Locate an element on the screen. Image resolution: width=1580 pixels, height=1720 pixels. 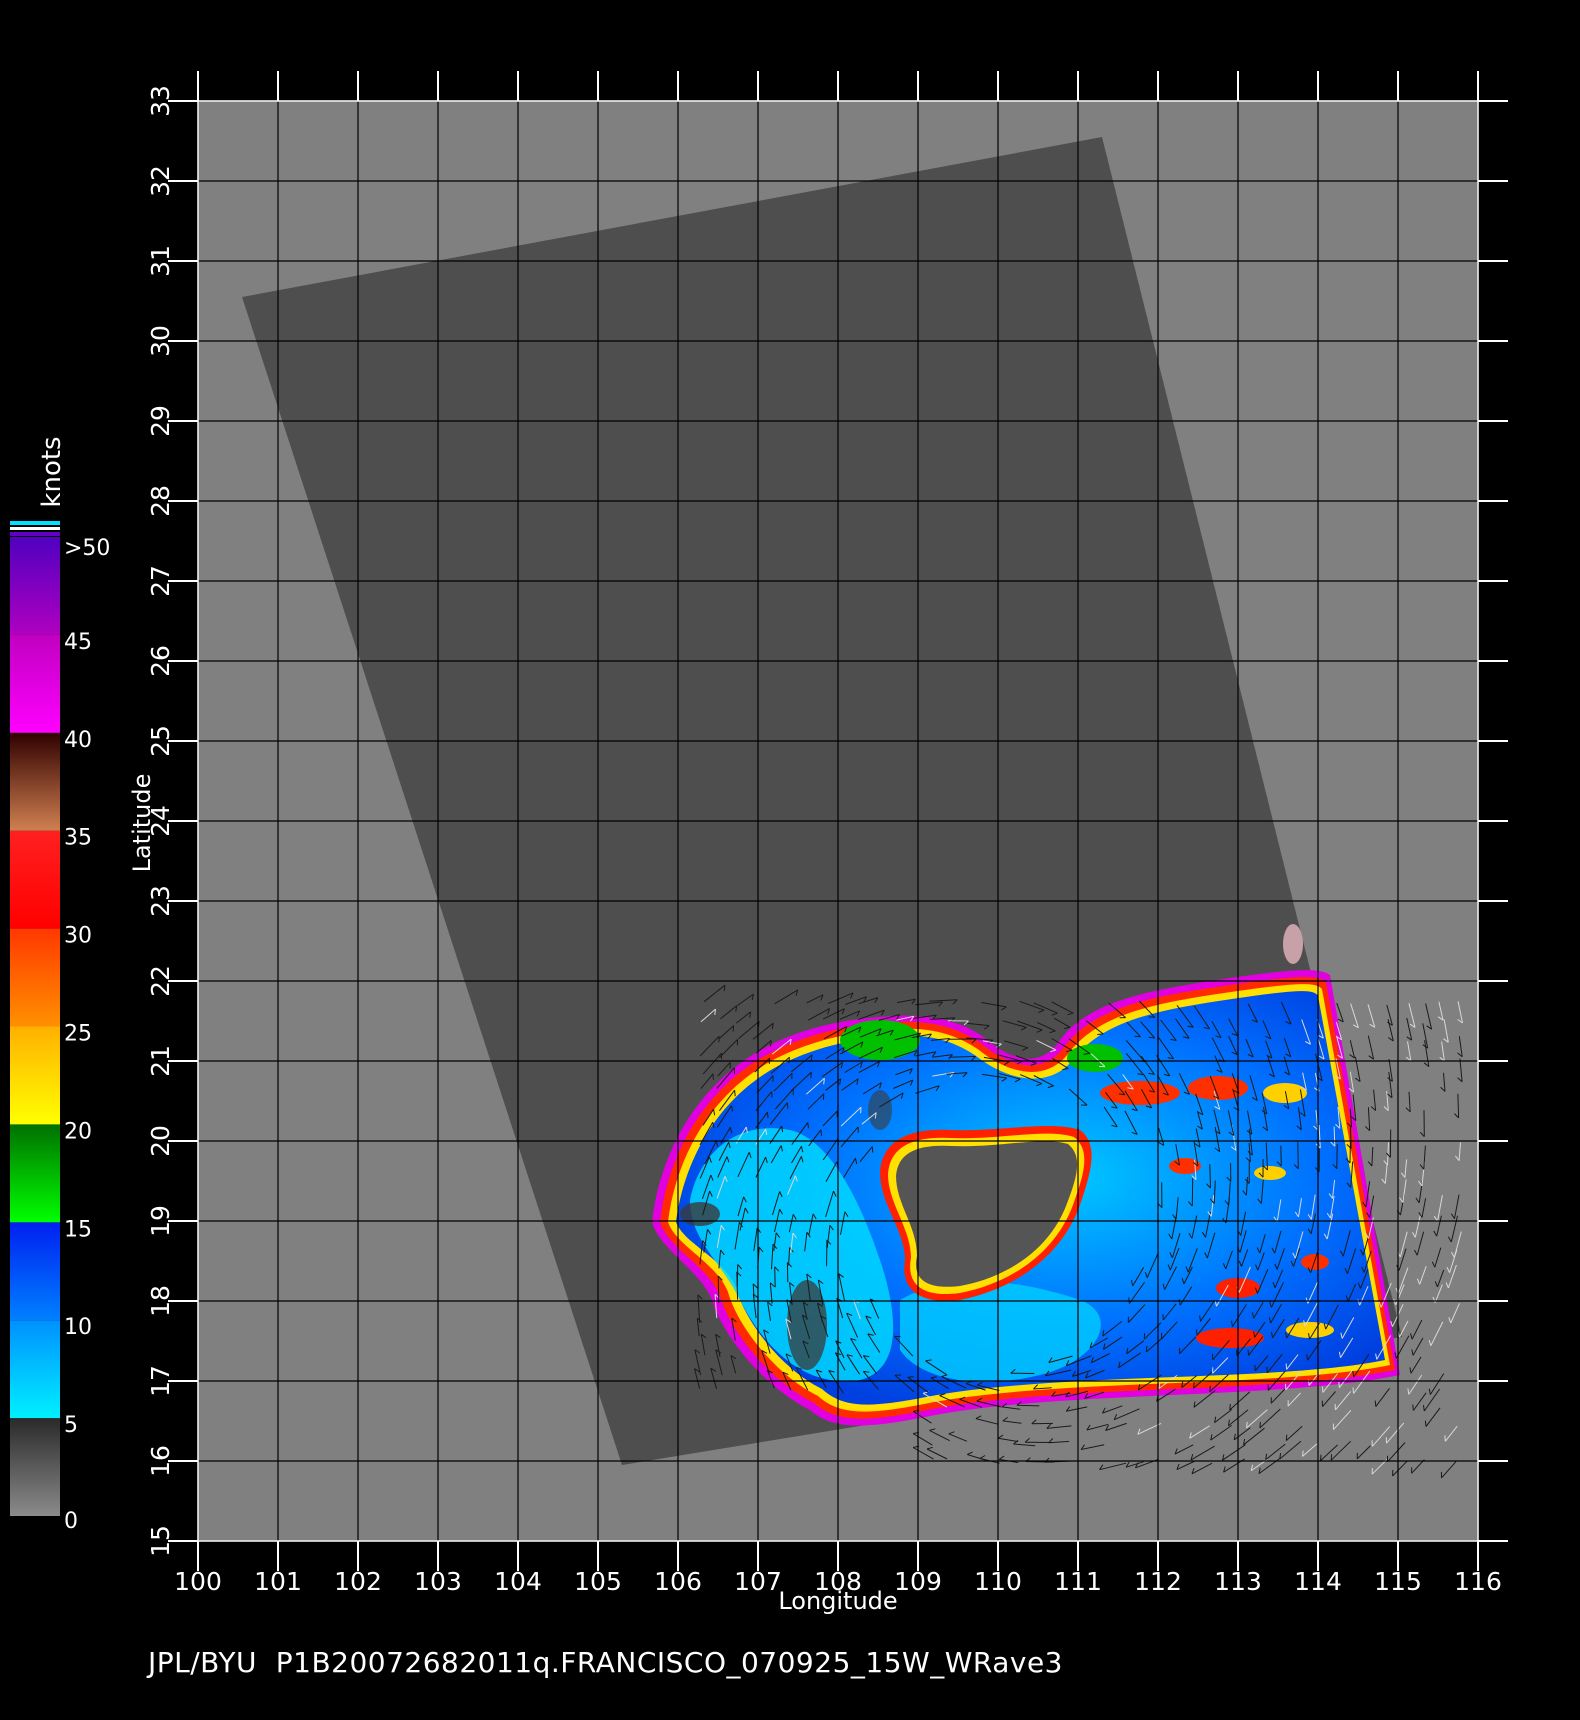
y-tick-label: 30 is located at coordinates (160, 341).